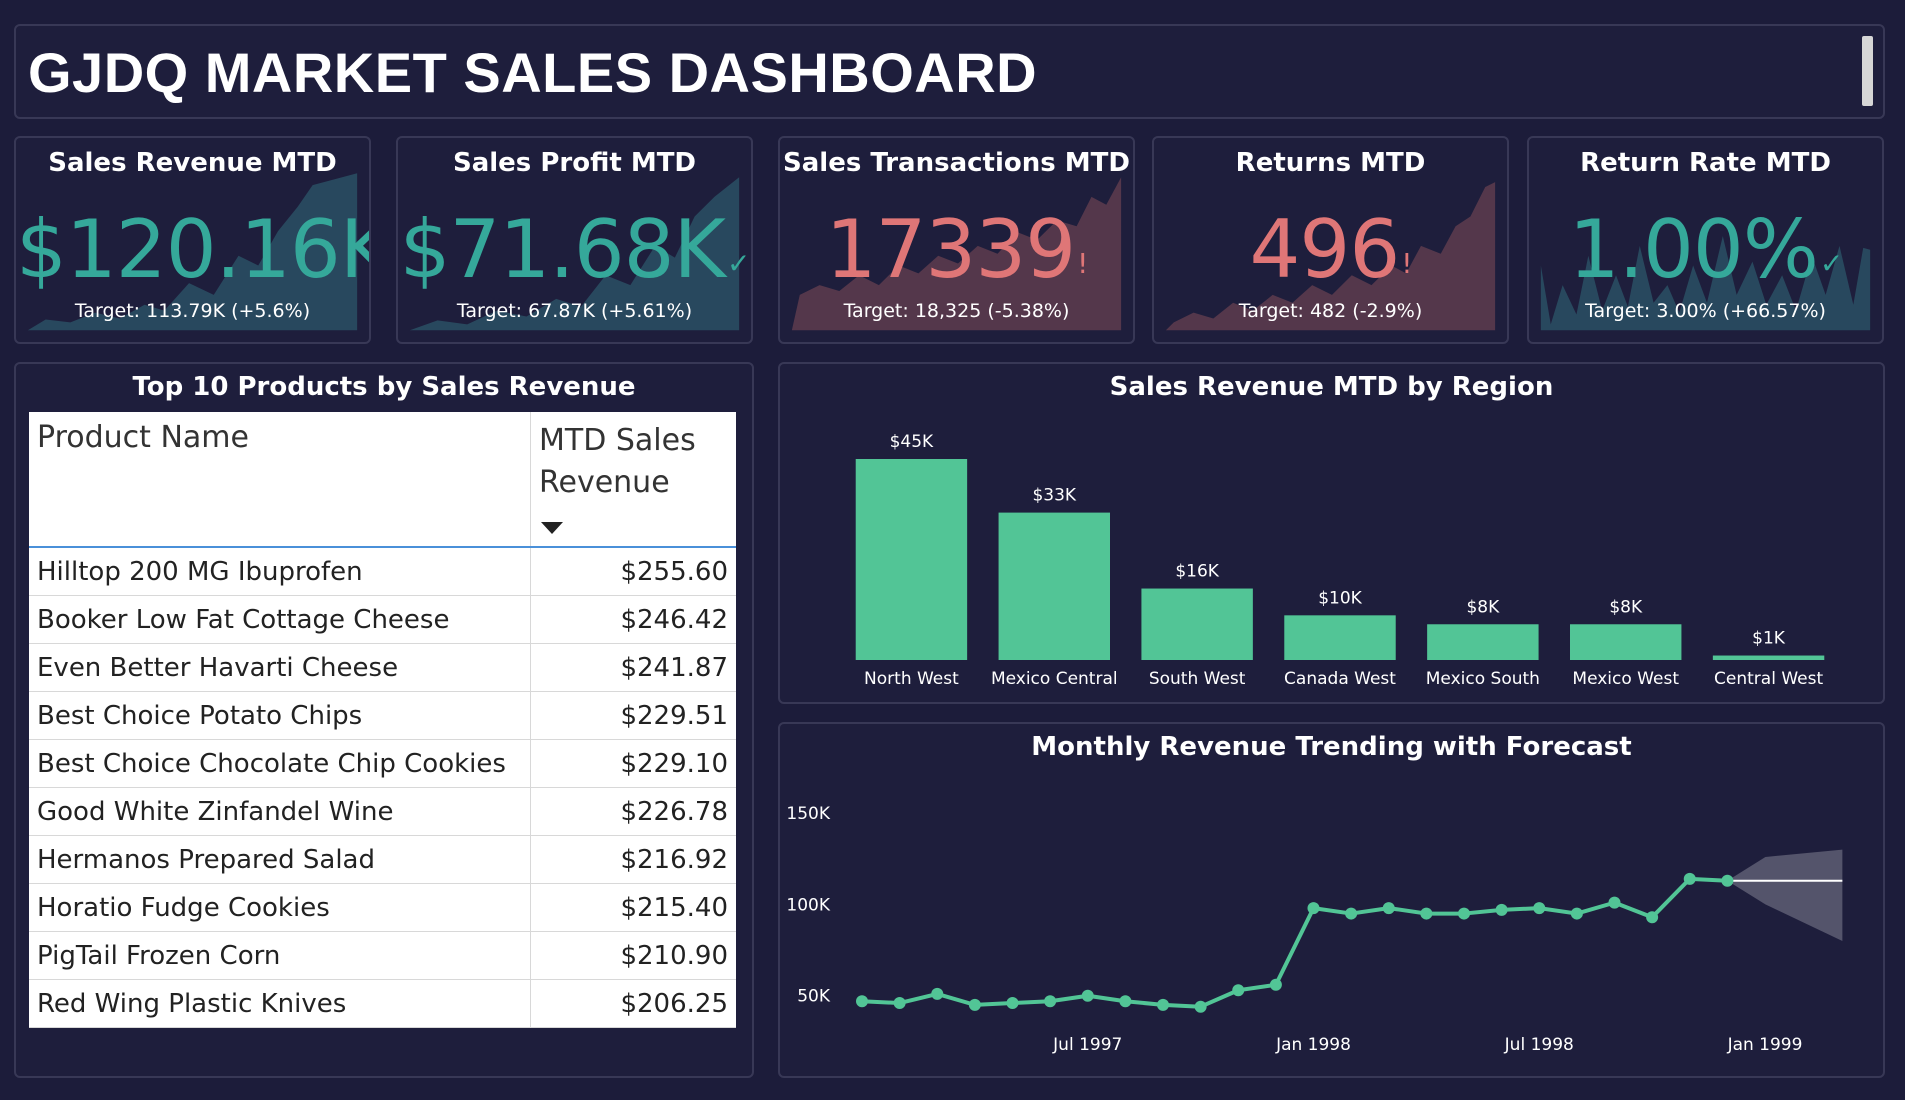 This screenshot has width=1905, height=1100. Describe the element at coordinates (280, 955) in the screenshot. I see `product-name-cell: PigTail Frozen Corn` at that location.